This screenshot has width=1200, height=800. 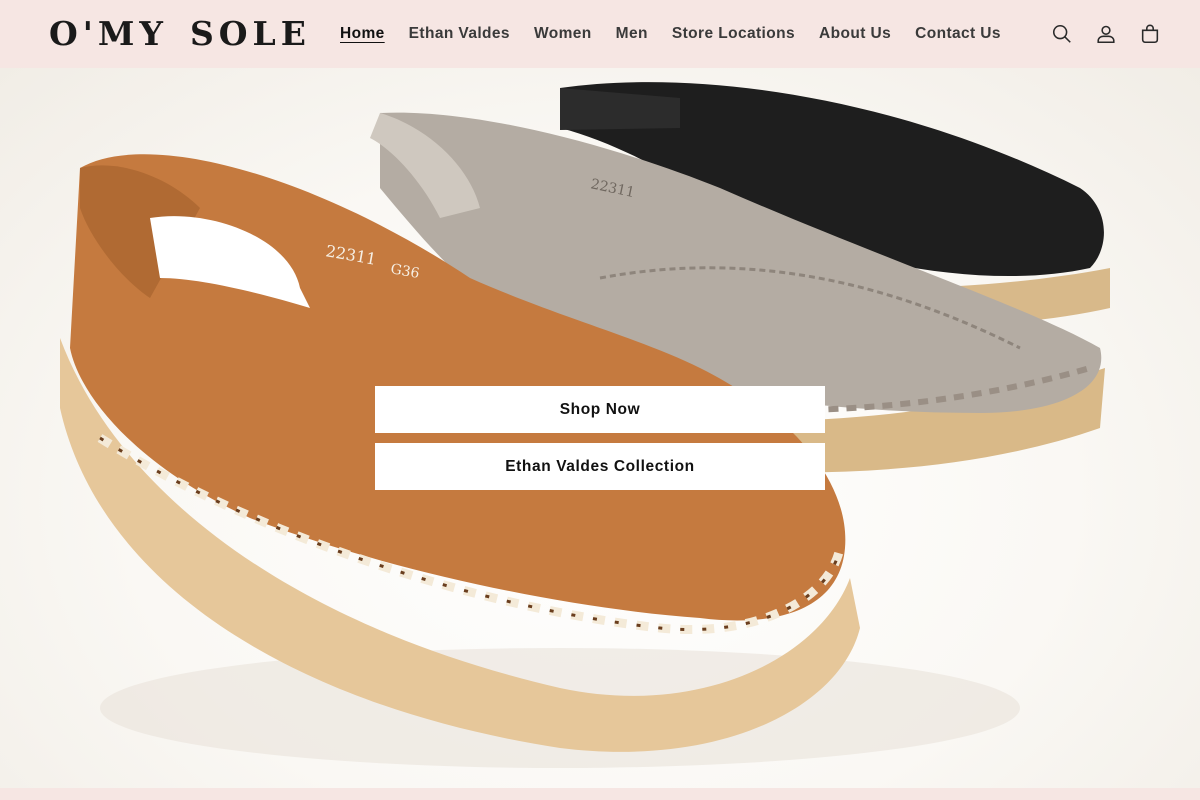 I want to click on account-button, so click(x=1106, y=34).